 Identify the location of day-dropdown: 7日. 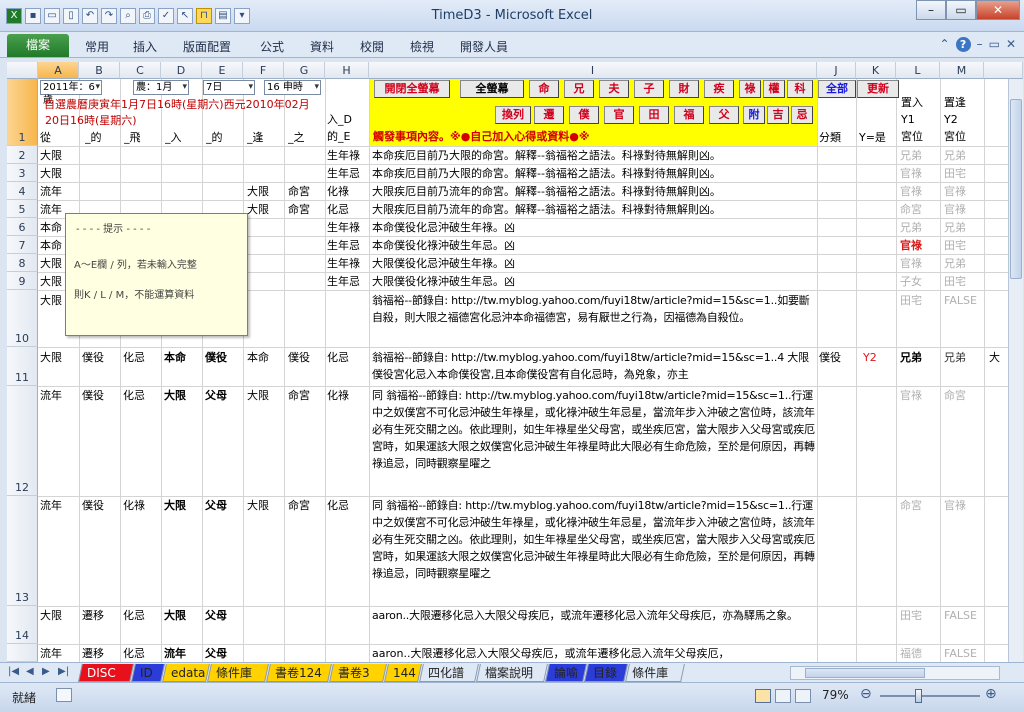
(229, 87).